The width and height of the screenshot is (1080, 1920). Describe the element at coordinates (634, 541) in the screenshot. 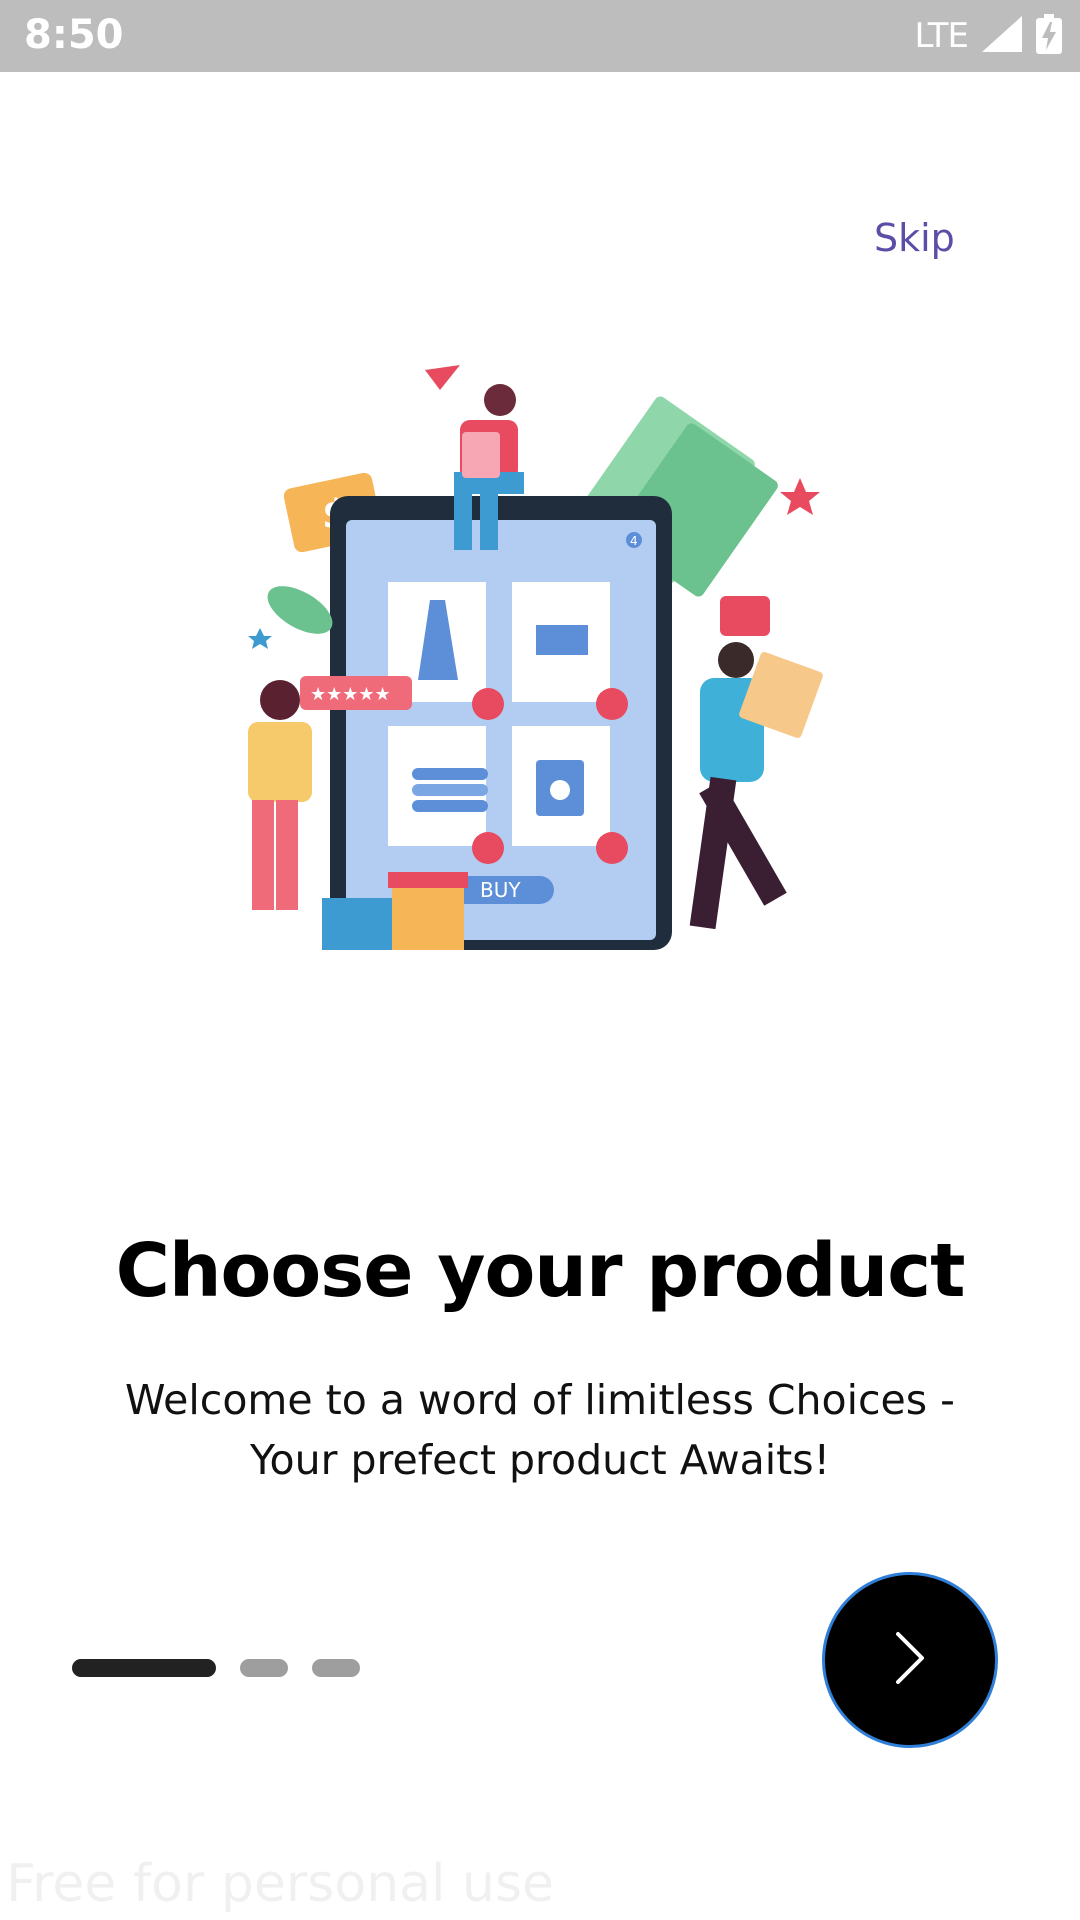

I see `cart-badge: 4` at that location.